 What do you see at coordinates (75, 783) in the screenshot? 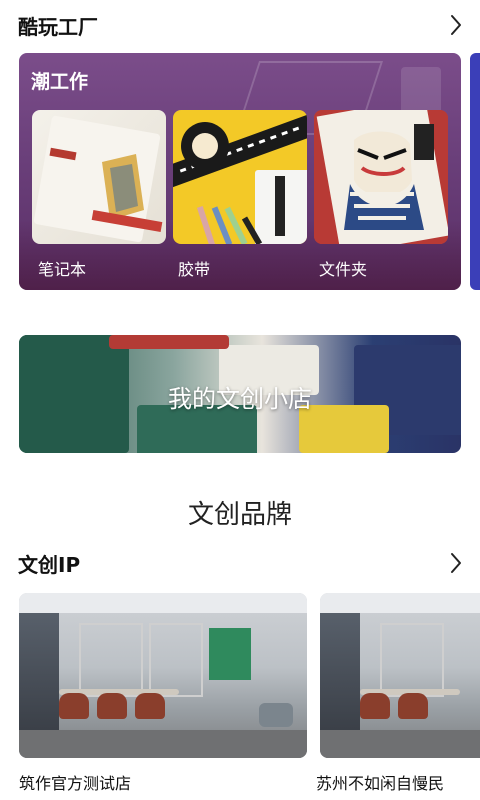
I see `ip-card-name: 筑作官方测试店` at bounding box center [75, 783].